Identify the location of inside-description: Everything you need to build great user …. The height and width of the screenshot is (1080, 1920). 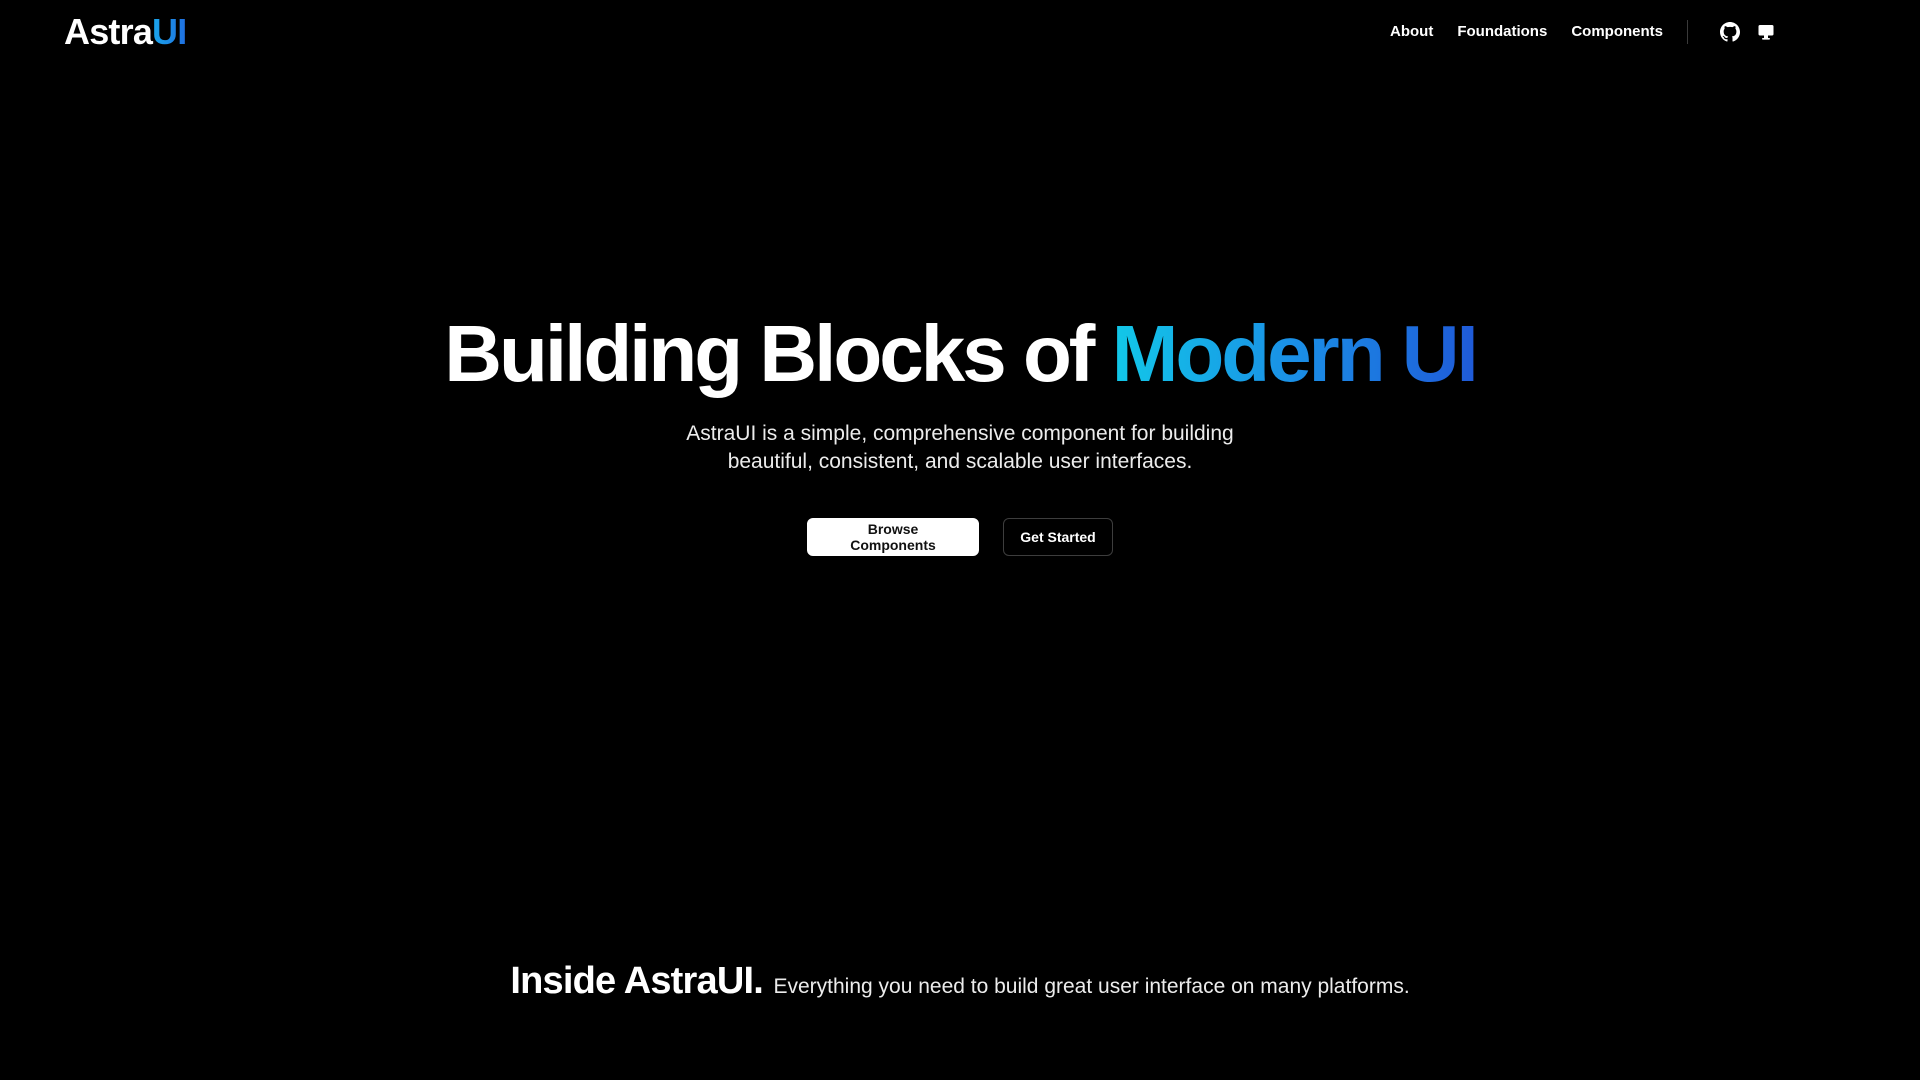
(1091, 986).